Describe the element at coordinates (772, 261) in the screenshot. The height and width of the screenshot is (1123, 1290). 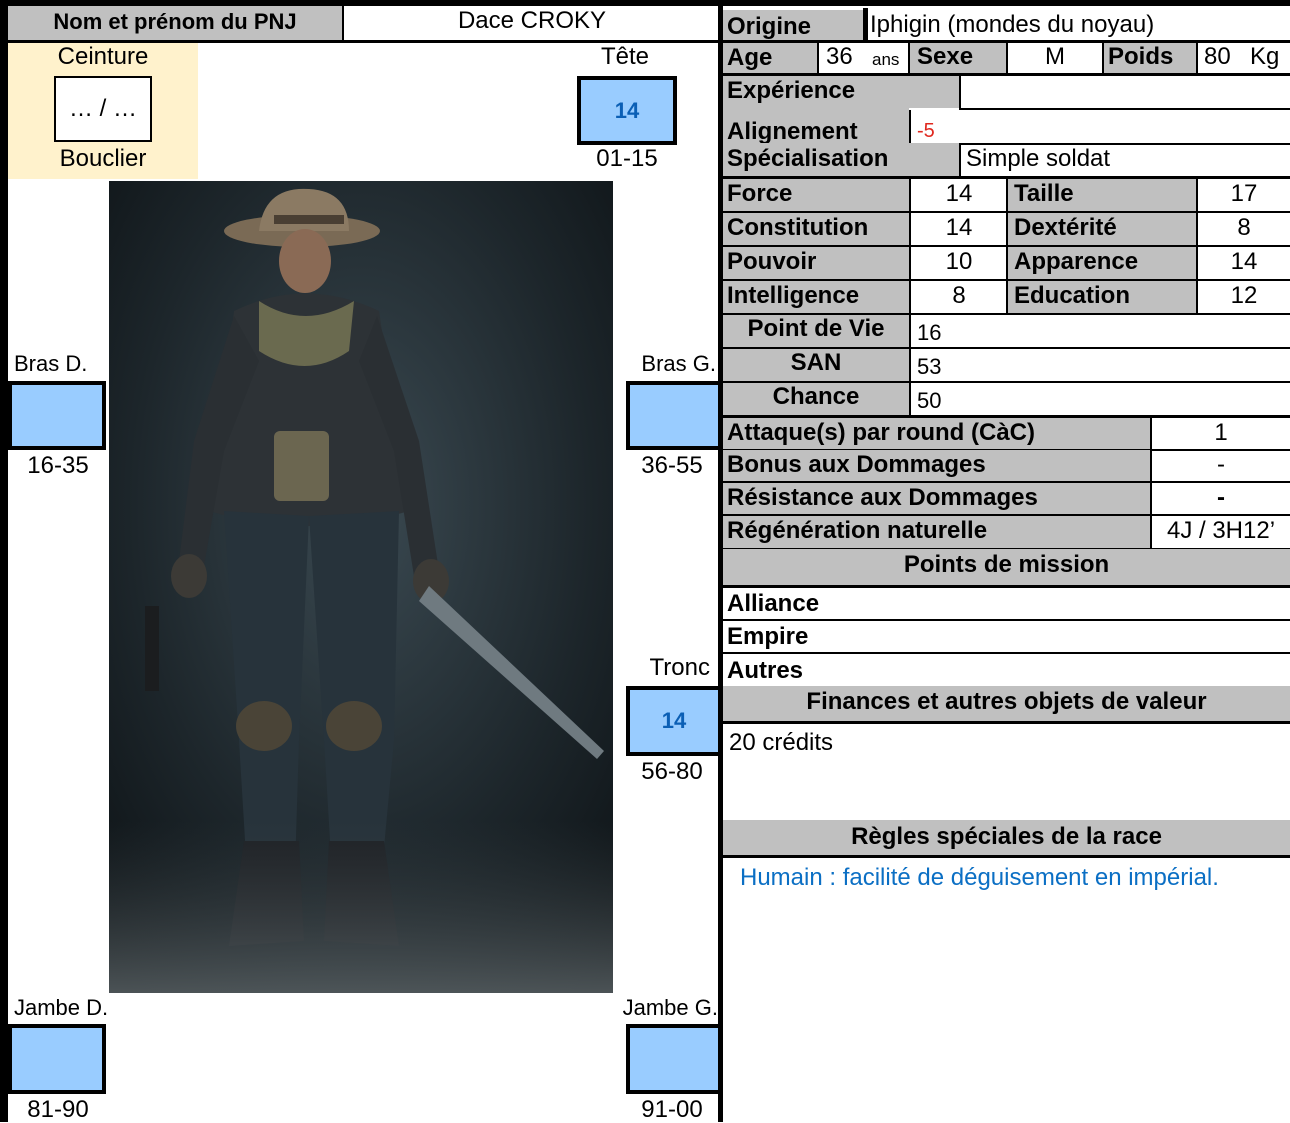
I see `stat-label: Pouvoir` at that location.